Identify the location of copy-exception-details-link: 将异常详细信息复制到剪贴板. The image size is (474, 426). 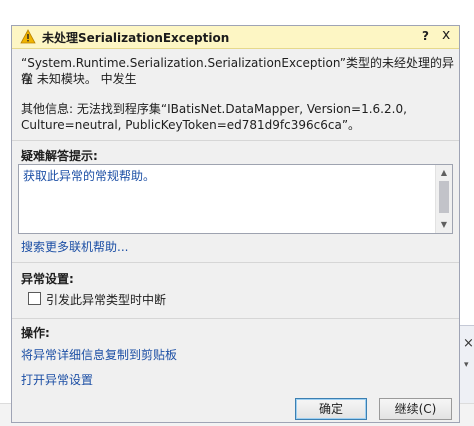
(99, 354).